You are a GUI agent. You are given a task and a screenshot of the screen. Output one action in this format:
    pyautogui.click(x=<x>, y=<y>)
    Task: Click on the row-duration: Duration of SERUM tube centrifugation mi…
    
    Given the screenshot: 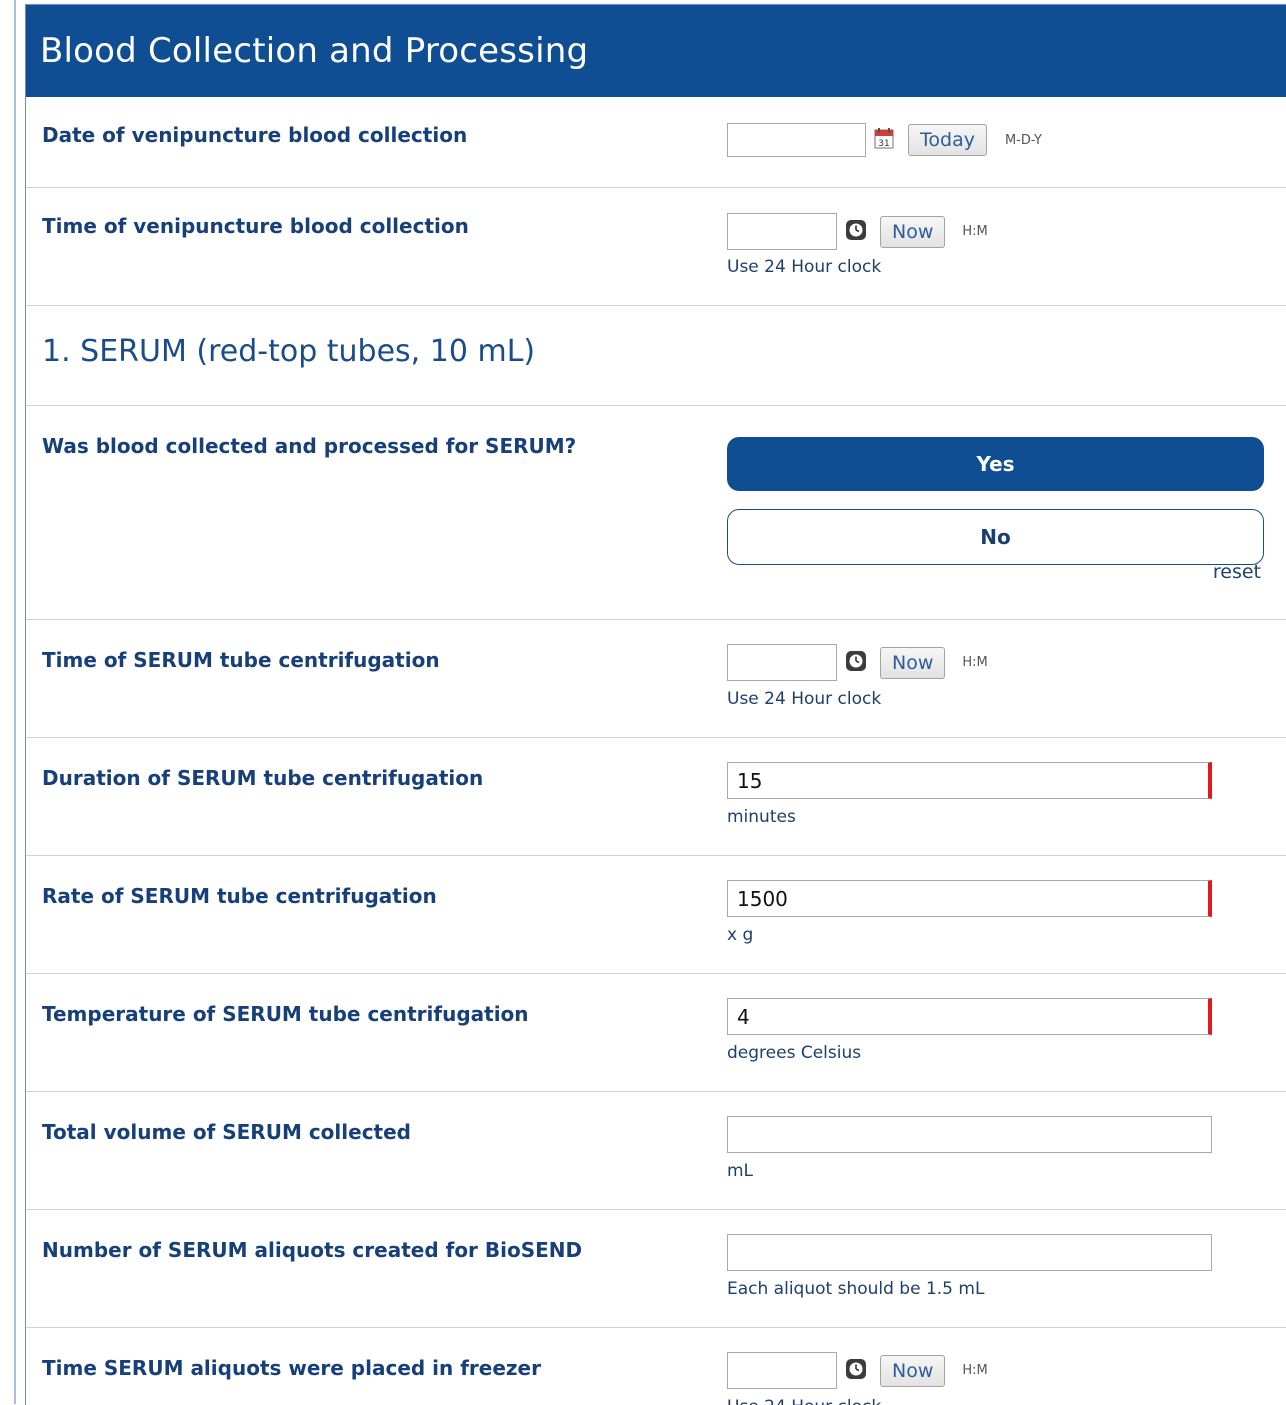 What is the action you would take?
    pyautogui.click(x=656, y=797)
    